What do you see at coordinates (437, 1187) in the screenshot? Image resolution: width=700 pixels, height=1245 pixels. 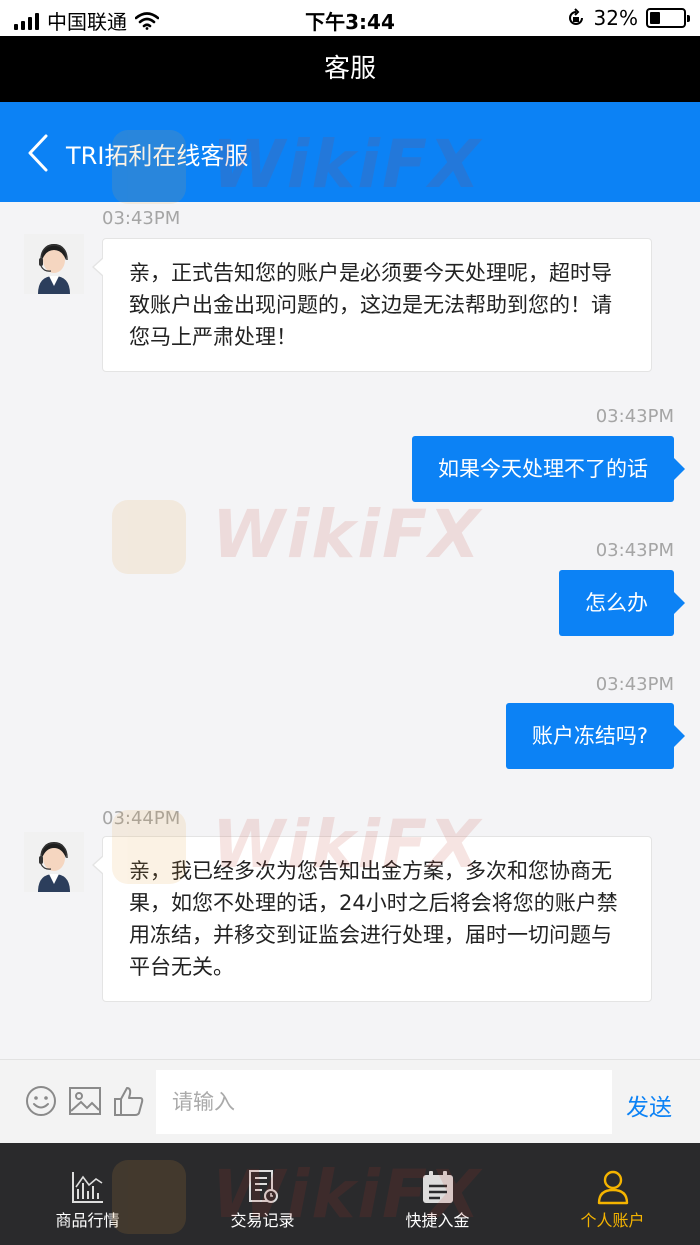 I see `calendar-icon` at bounding box center [437, 1187].